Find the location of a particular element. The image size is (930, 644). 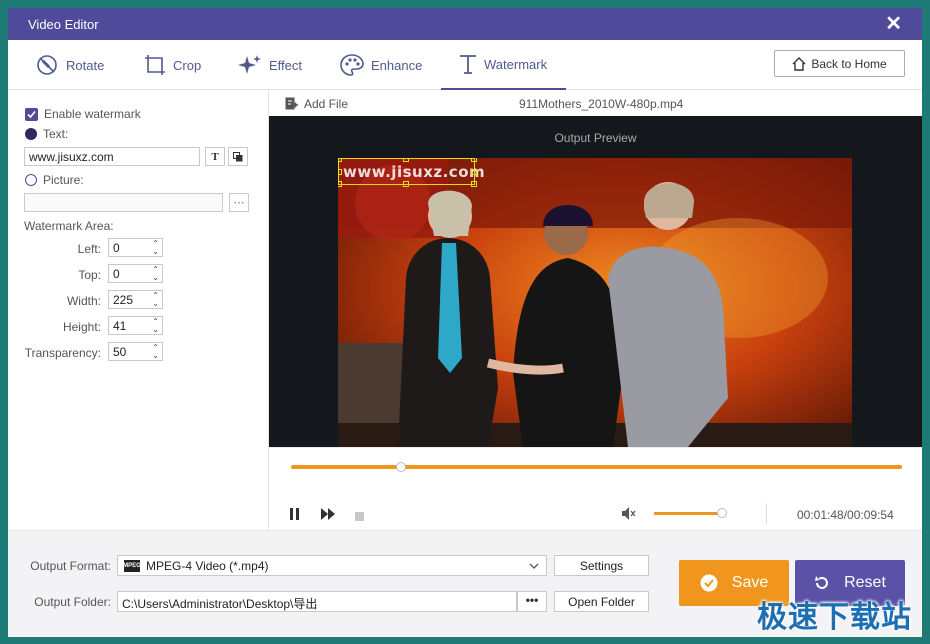

tab-enhance: Enhance is located at coordinates (380, 65).